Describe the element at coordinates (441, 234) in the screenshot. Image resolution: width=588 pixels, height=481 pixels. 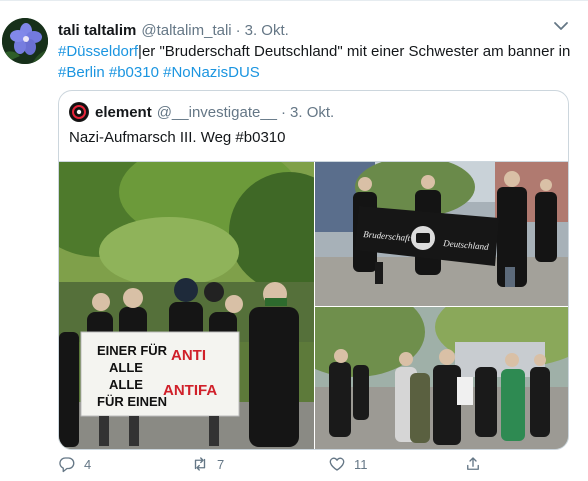
I see `photo-black-banner: Bruderschaft Deutschland` at that location.